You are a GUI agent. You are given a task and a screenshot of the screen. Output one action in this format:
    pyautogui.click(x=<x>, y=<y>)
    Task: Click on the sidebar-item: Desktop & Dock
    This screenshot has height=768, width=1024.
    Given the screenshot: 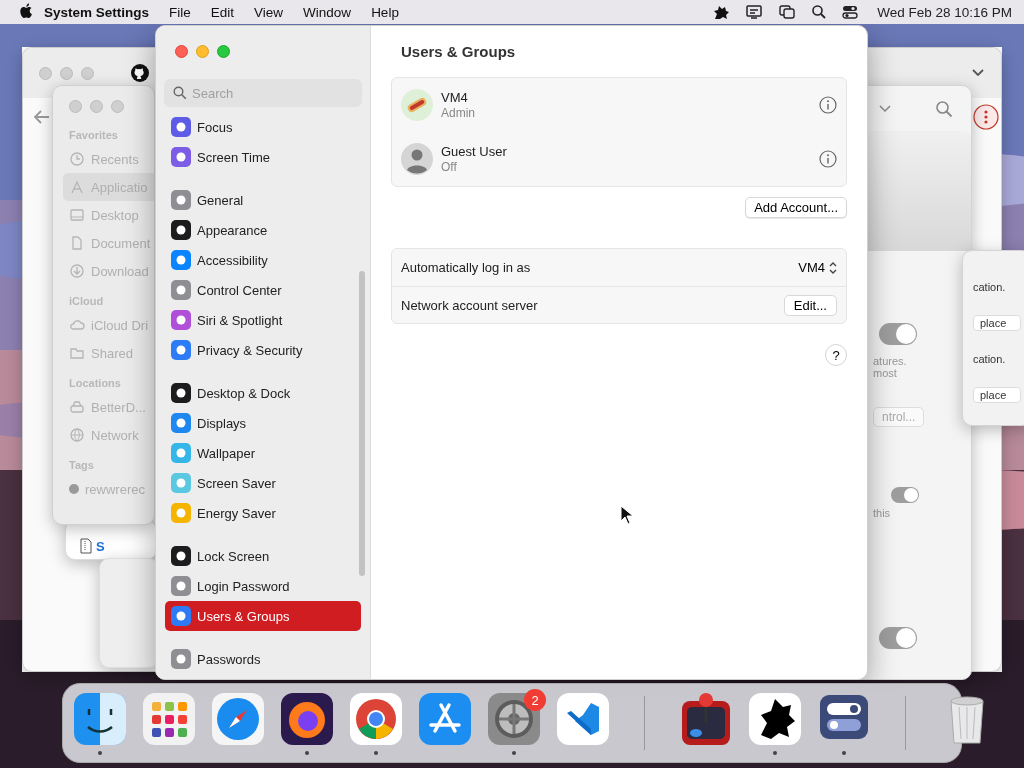 What is the action you would take?
    pyautogui.click(x=263, y=393)
    